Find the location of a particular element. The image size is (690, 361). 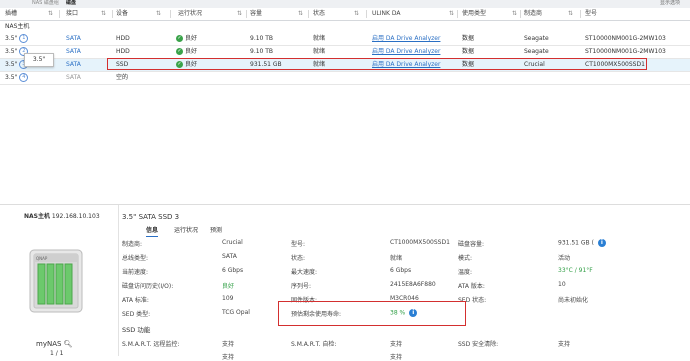

col-capacity: 容量 is located at coordinates (256, 14).